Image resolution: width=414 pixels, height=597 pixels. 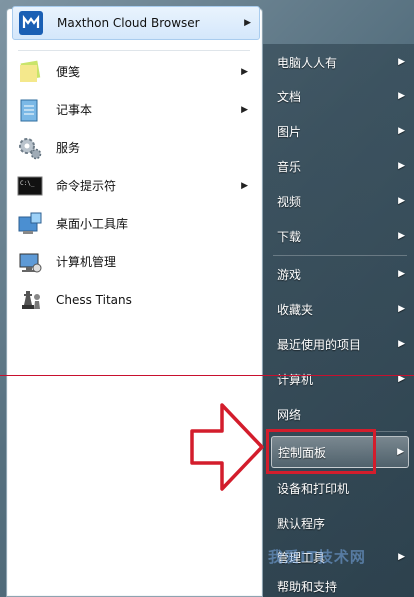 I want to click on program-maxthon: Maxthon Cloud Browser ▶, so click(x=136, y=23).